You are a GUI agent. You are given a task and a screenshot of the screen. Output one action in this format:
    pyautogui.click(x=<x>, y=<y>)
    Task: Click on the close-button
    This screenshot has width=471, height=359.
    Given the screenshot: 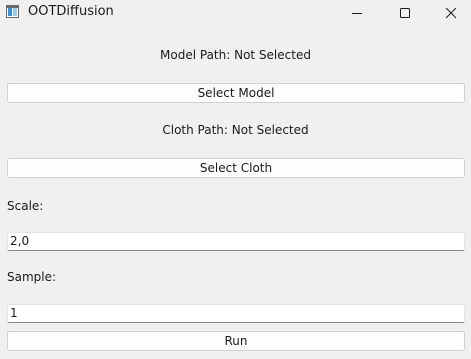 What is the action you would take?
    pyautogui.click(x=449, y=12)
    